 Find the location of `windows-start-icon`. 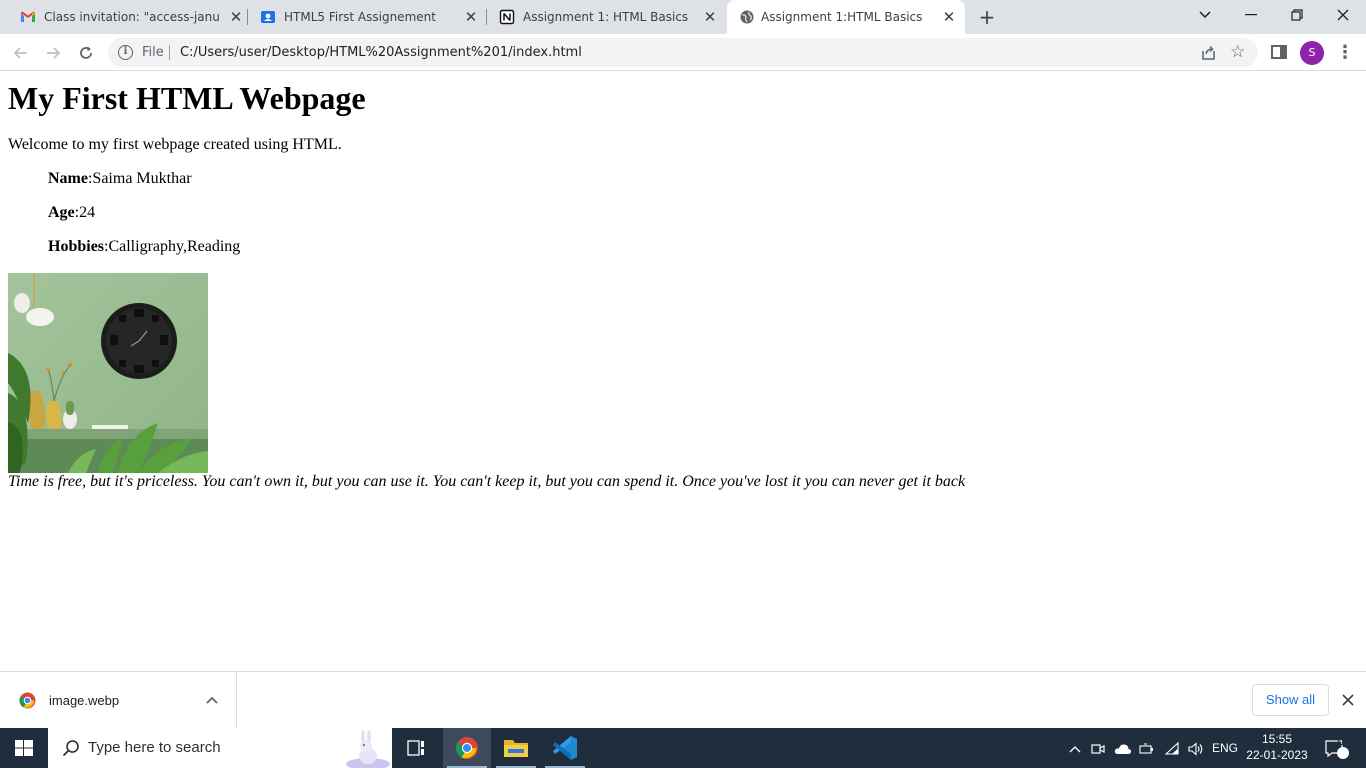

windows-start-icon is located at coordinates (24, 748).